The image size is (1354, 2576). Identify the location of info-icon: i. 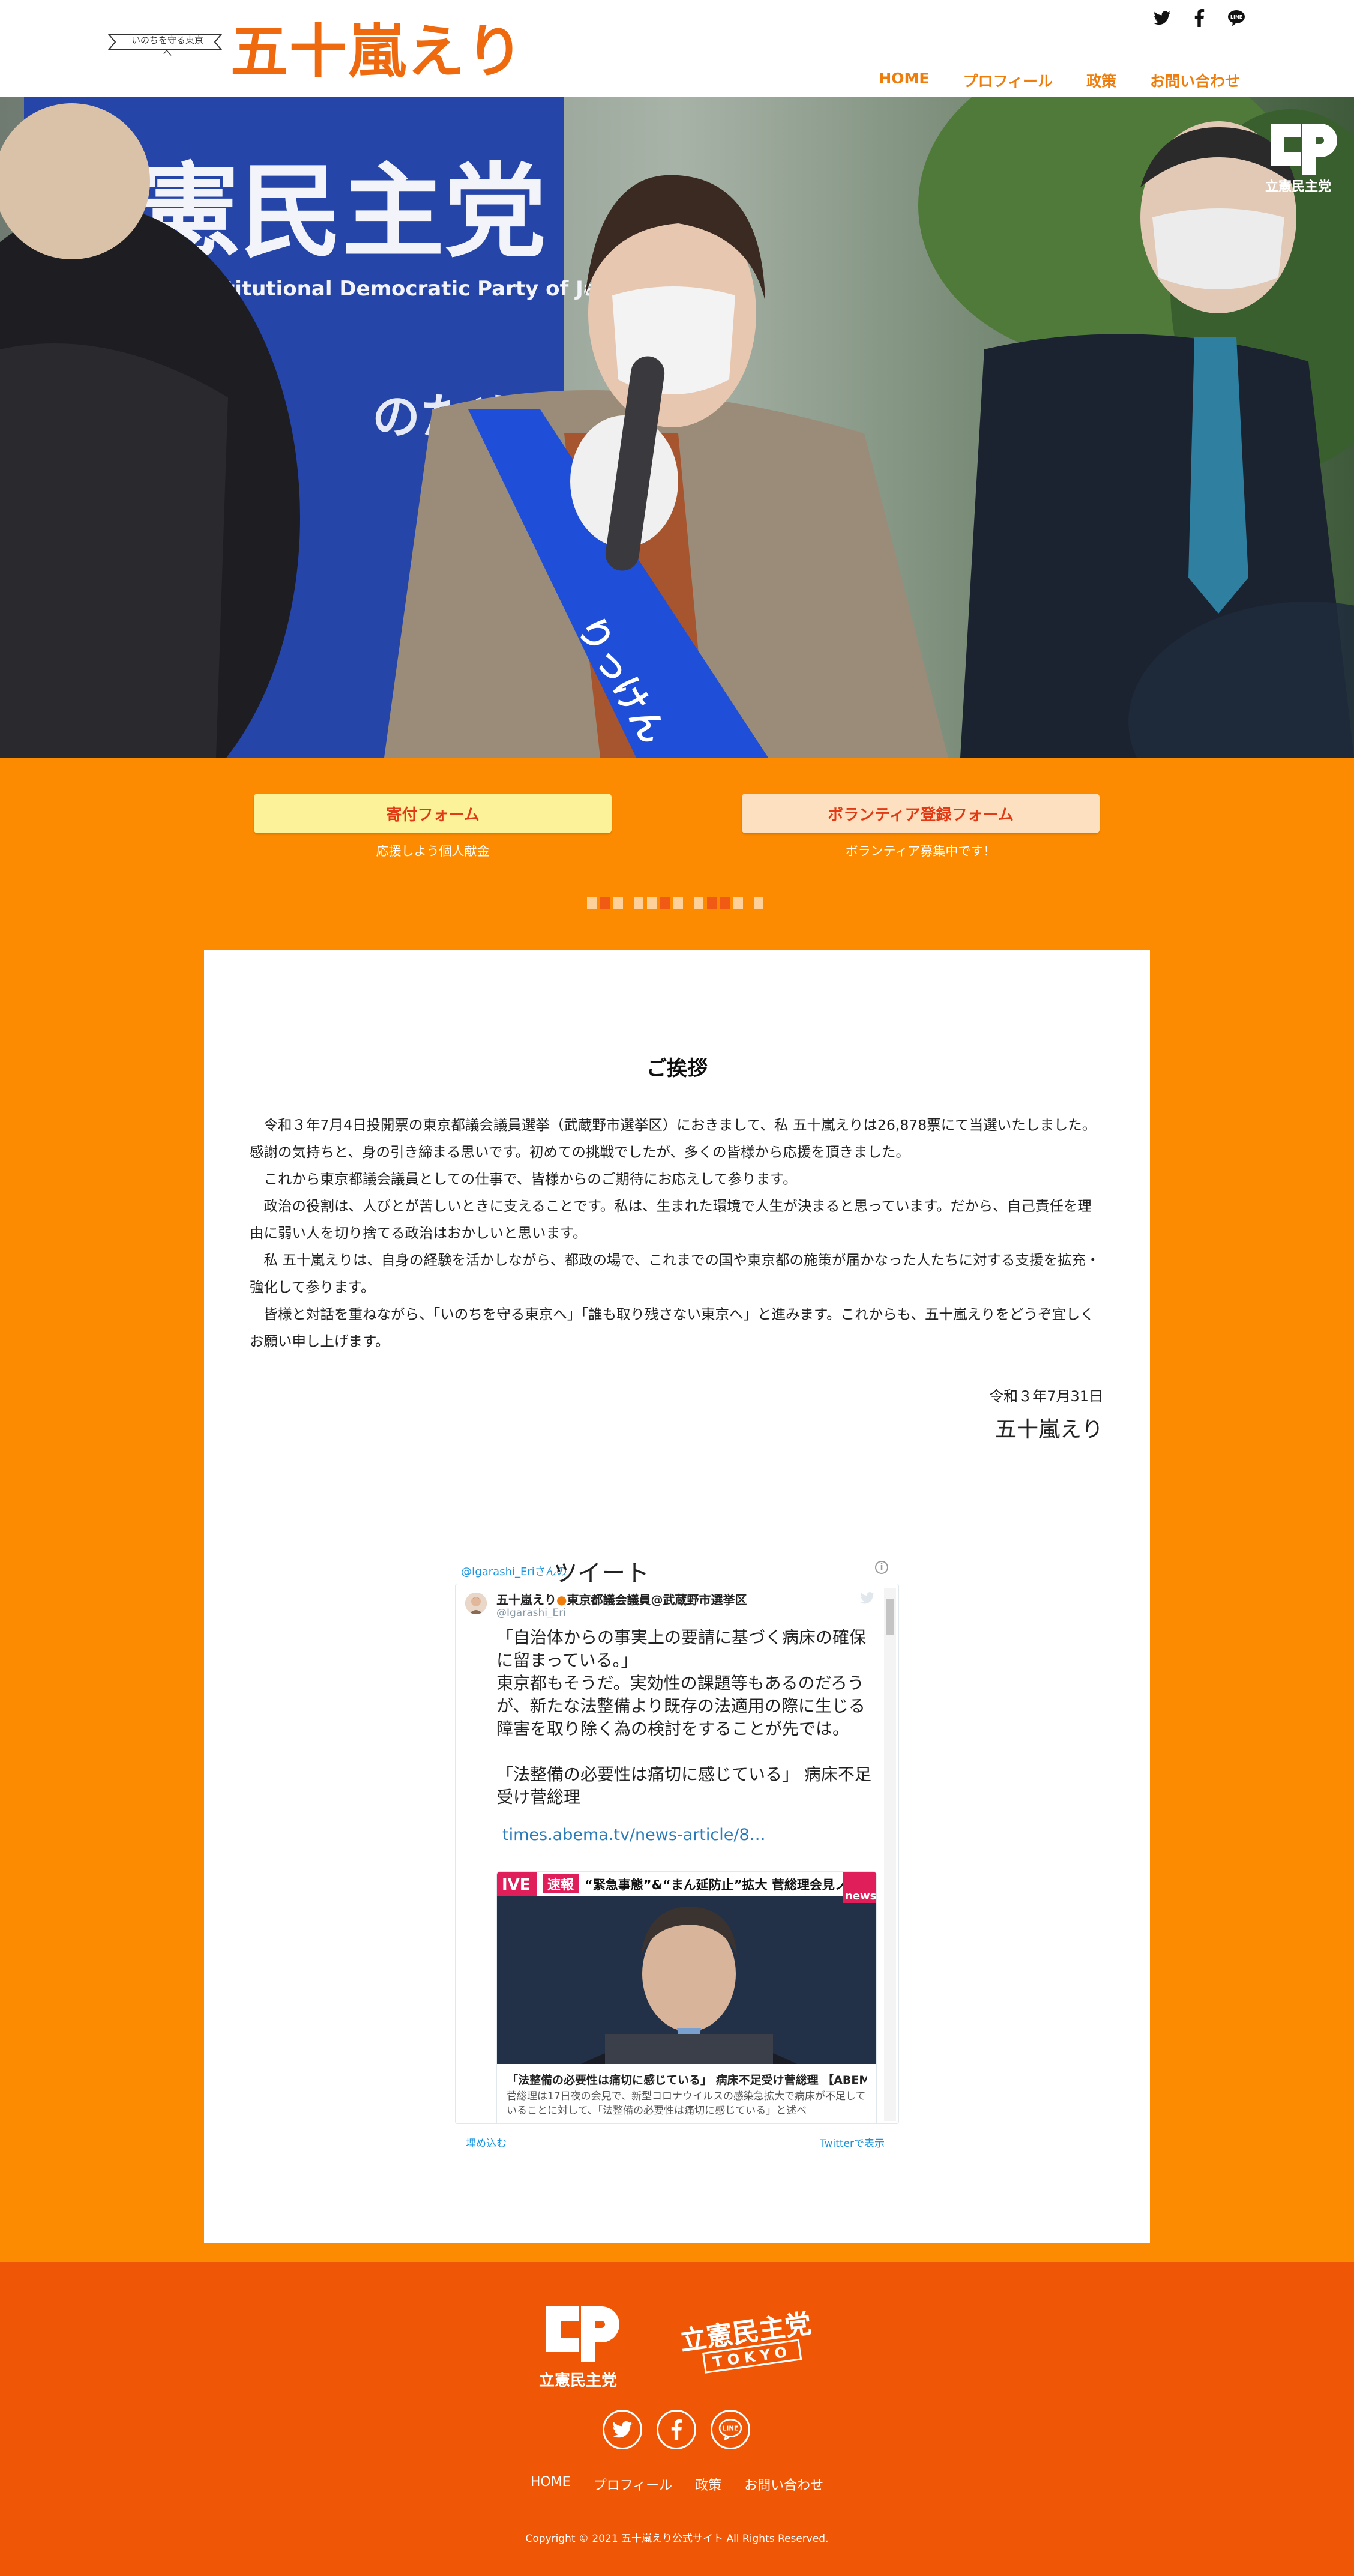
(882, 1567).